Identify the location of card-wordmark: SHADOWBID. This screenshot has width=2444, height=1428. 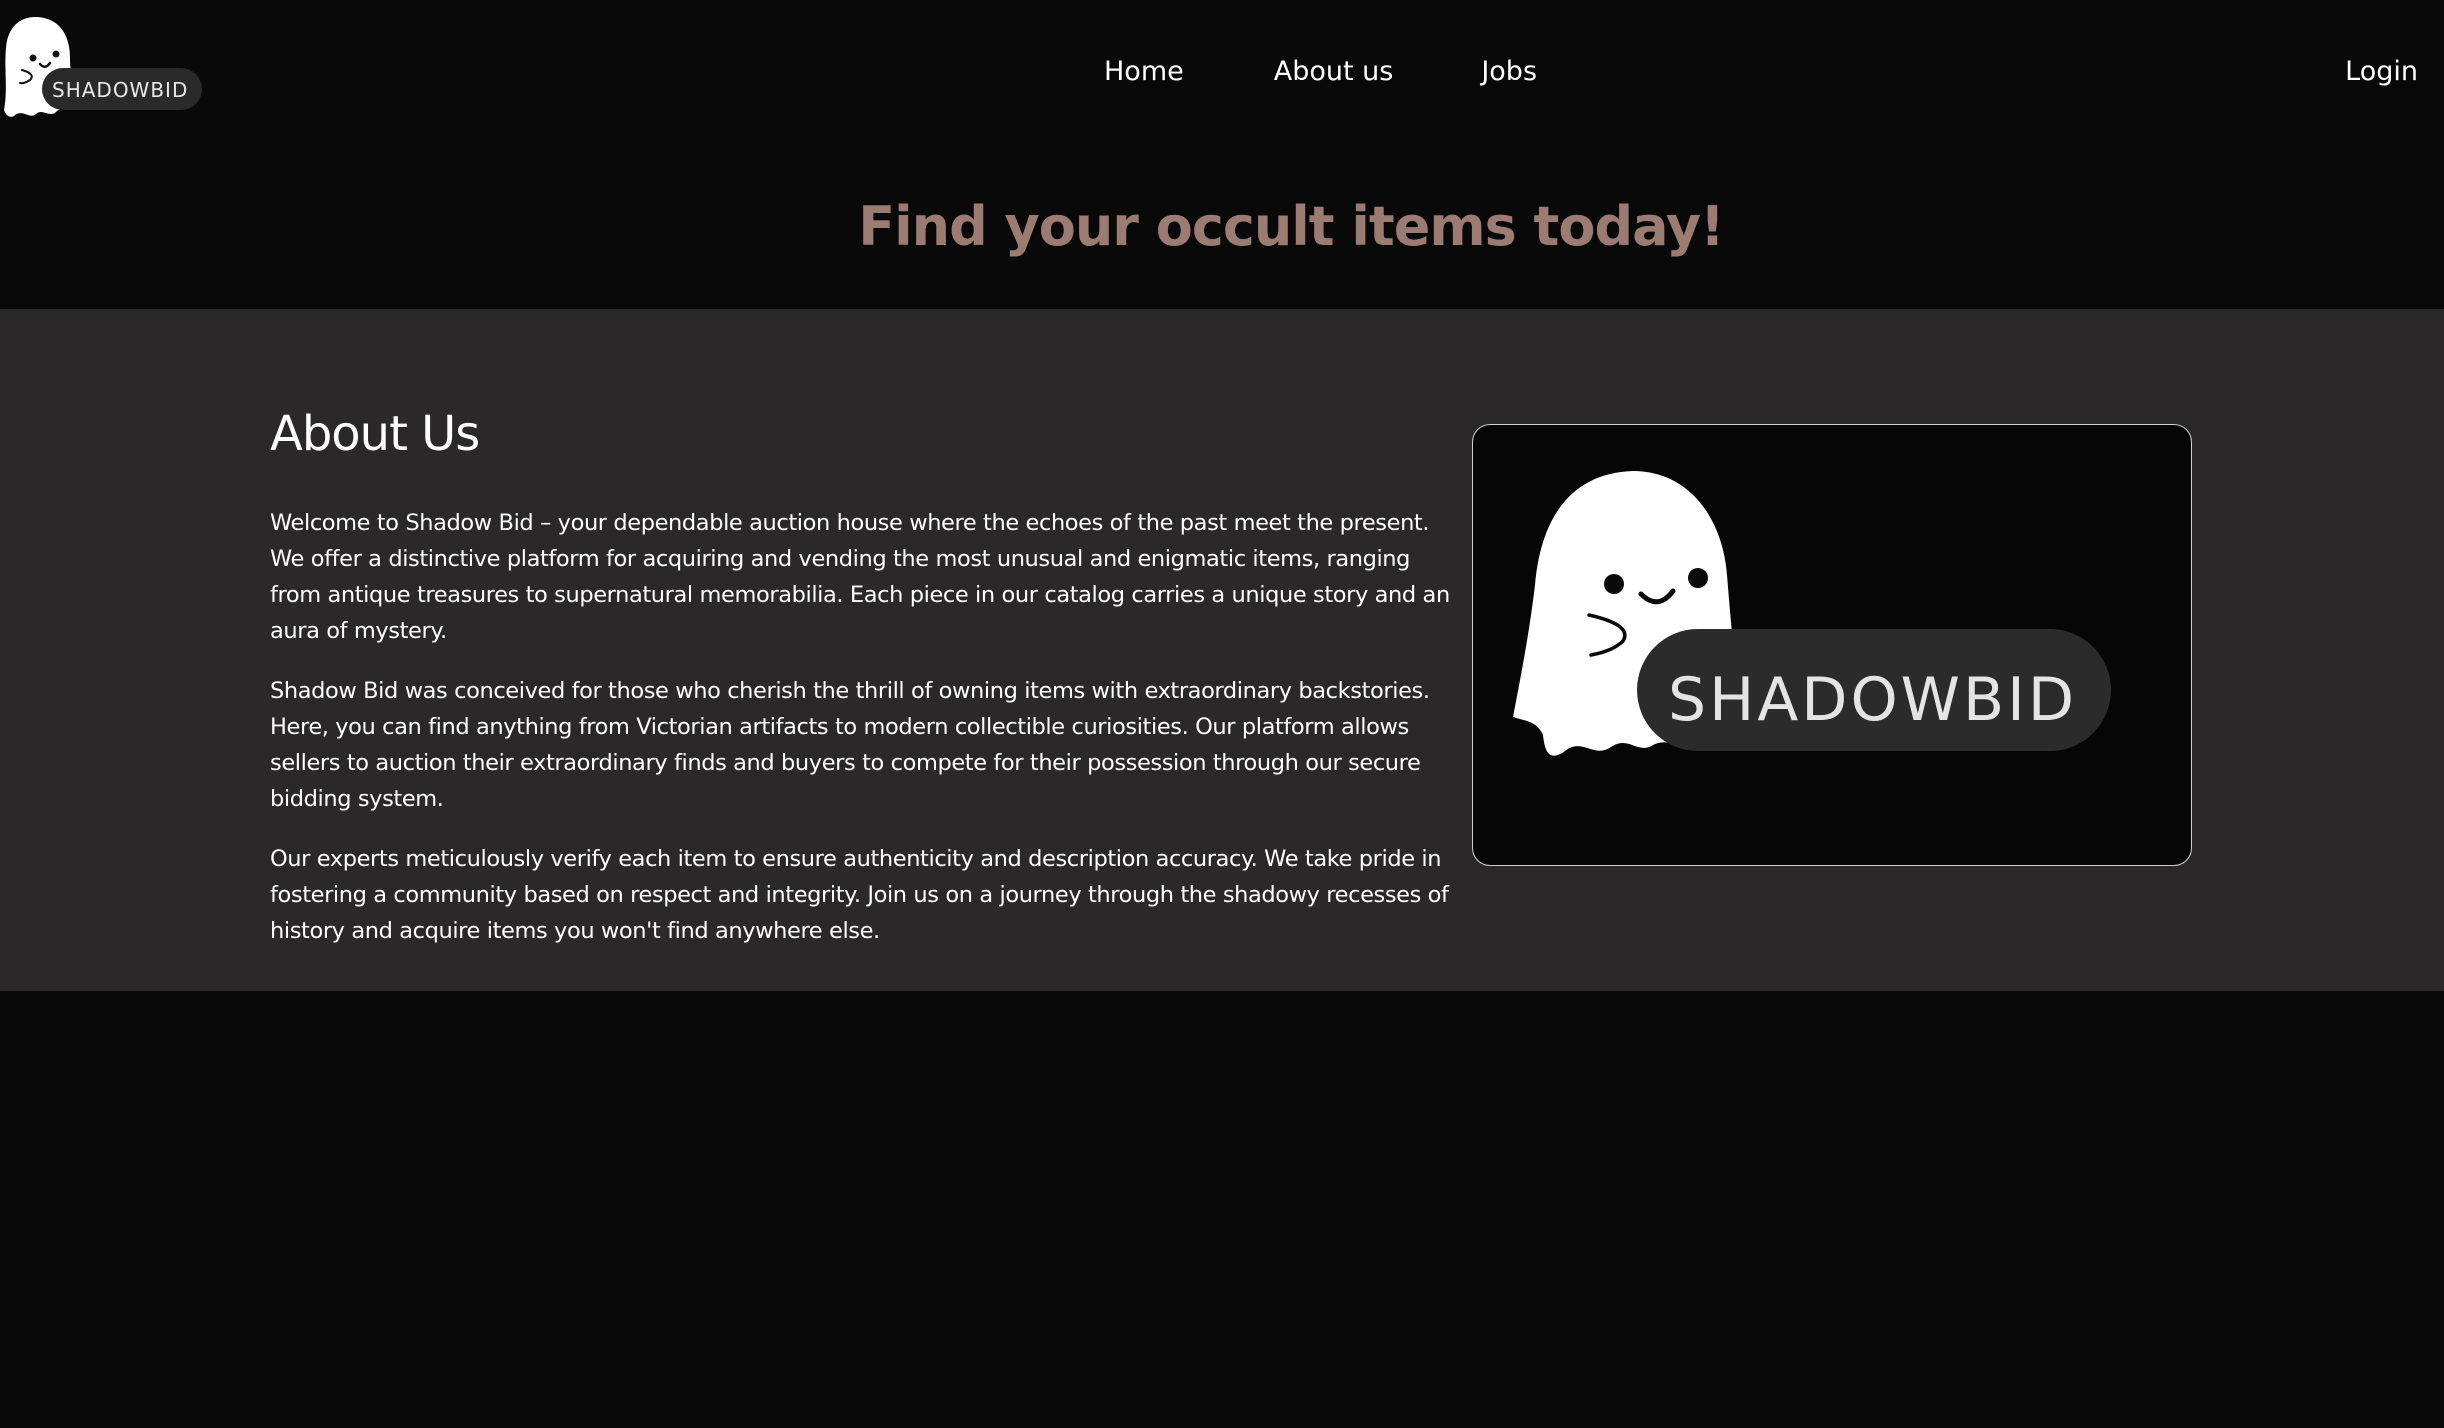
(1873, 700).